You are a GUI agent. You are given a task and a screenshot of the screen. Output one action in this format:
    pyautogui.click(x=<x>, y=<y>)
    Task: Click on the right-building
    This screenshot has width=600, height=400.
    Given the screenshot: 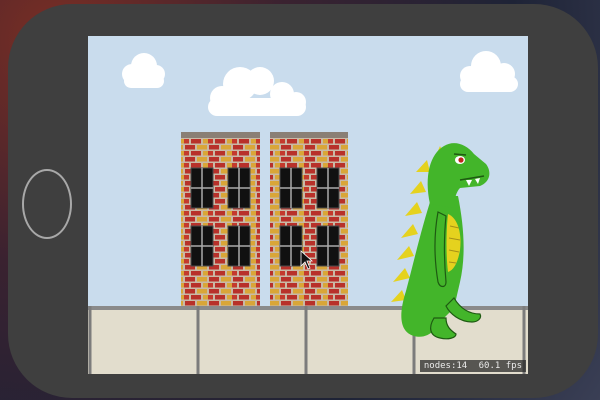 What is the action you would take?
    pyautogui.click(x=309, y=224)
    